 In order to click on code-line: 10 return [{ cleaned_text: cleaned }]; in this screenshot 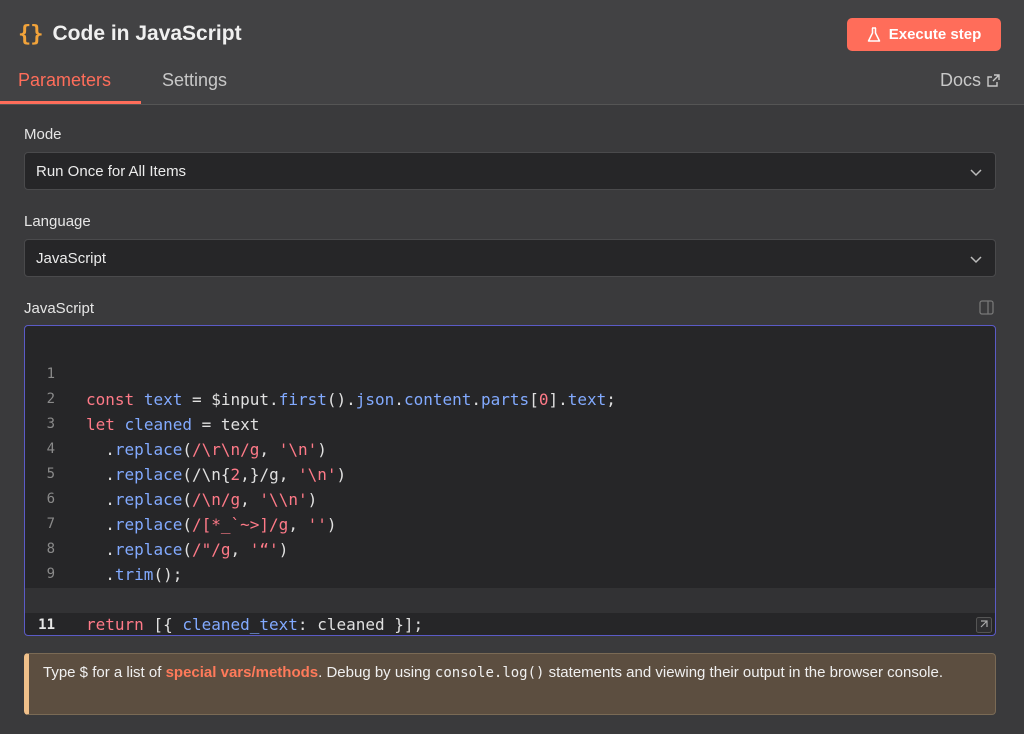, I will do `click(510, 598)`.